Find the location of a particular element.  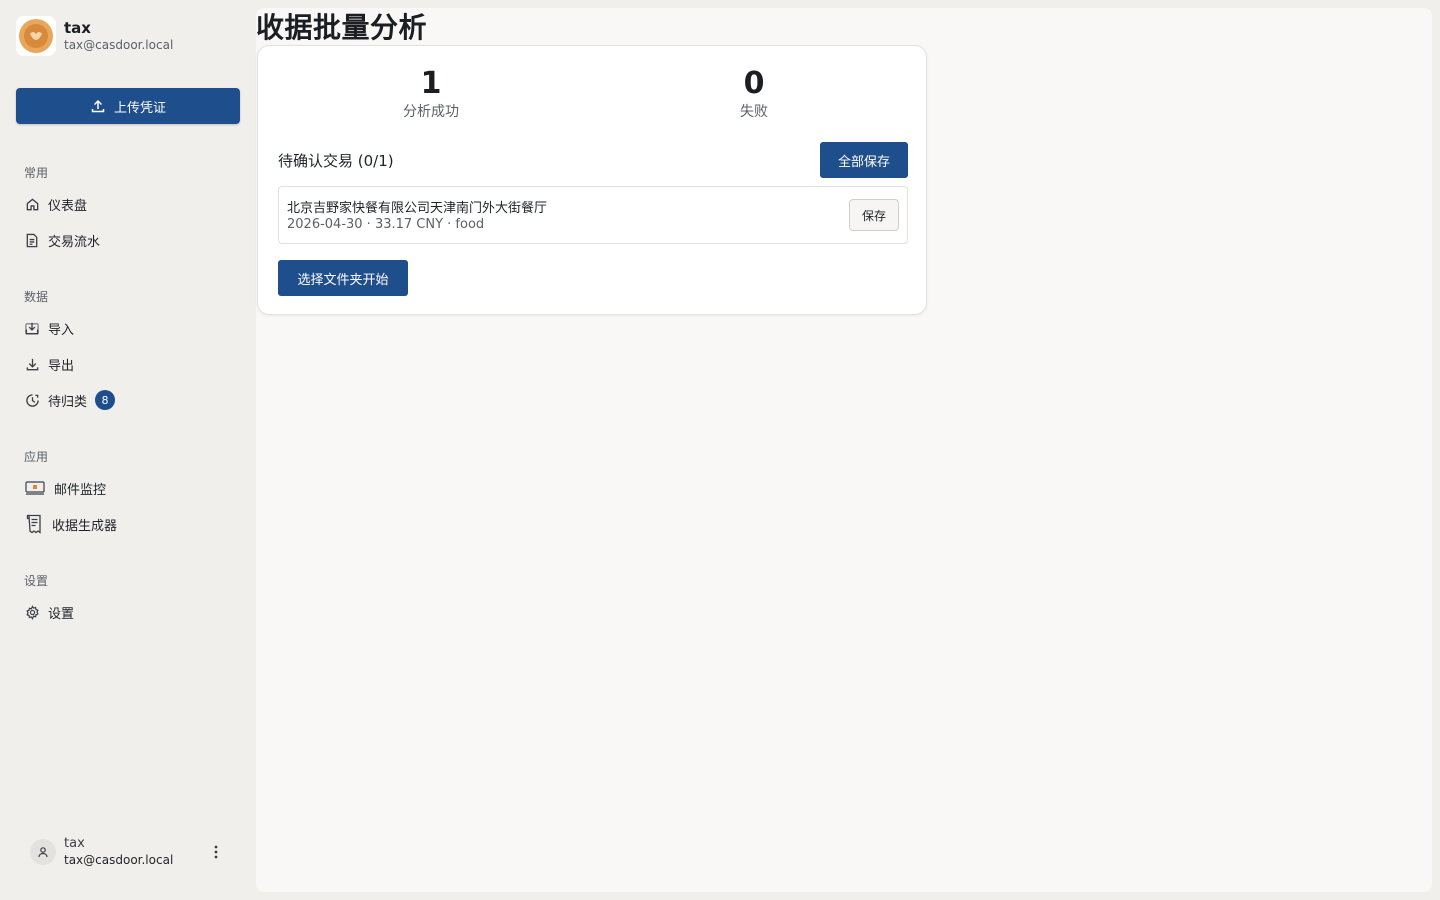

sidebar-item-export: 导出 is located at coordinates (49, 364).